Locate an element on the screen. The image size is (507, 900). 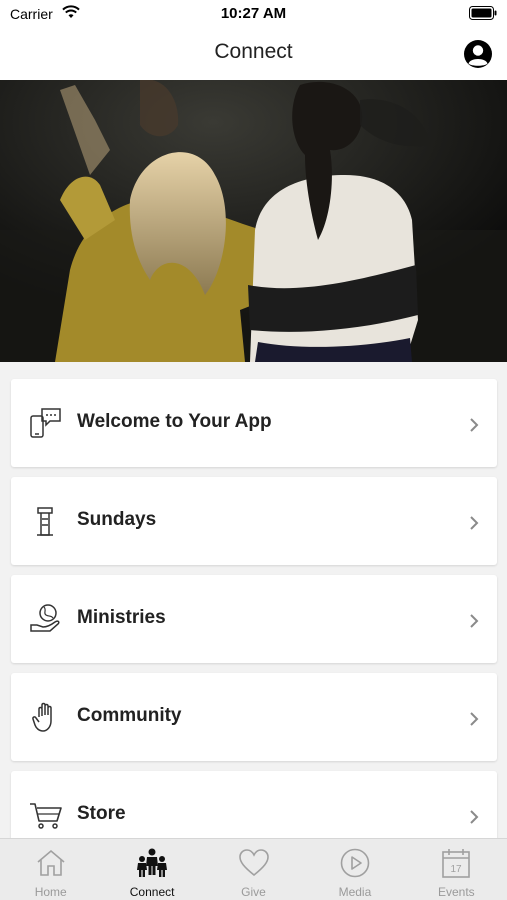
profile-icon is located at coordinates (478, 54).